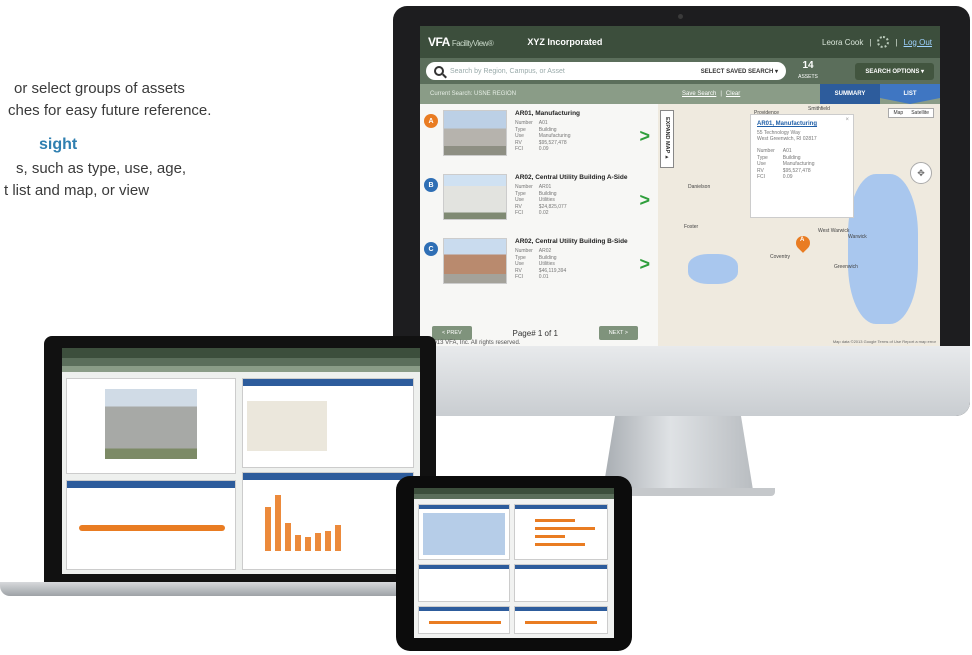 This screenshot has height=655, width=972. I want to click on copy-line-1: or select groups of assets, so click(99, 88).